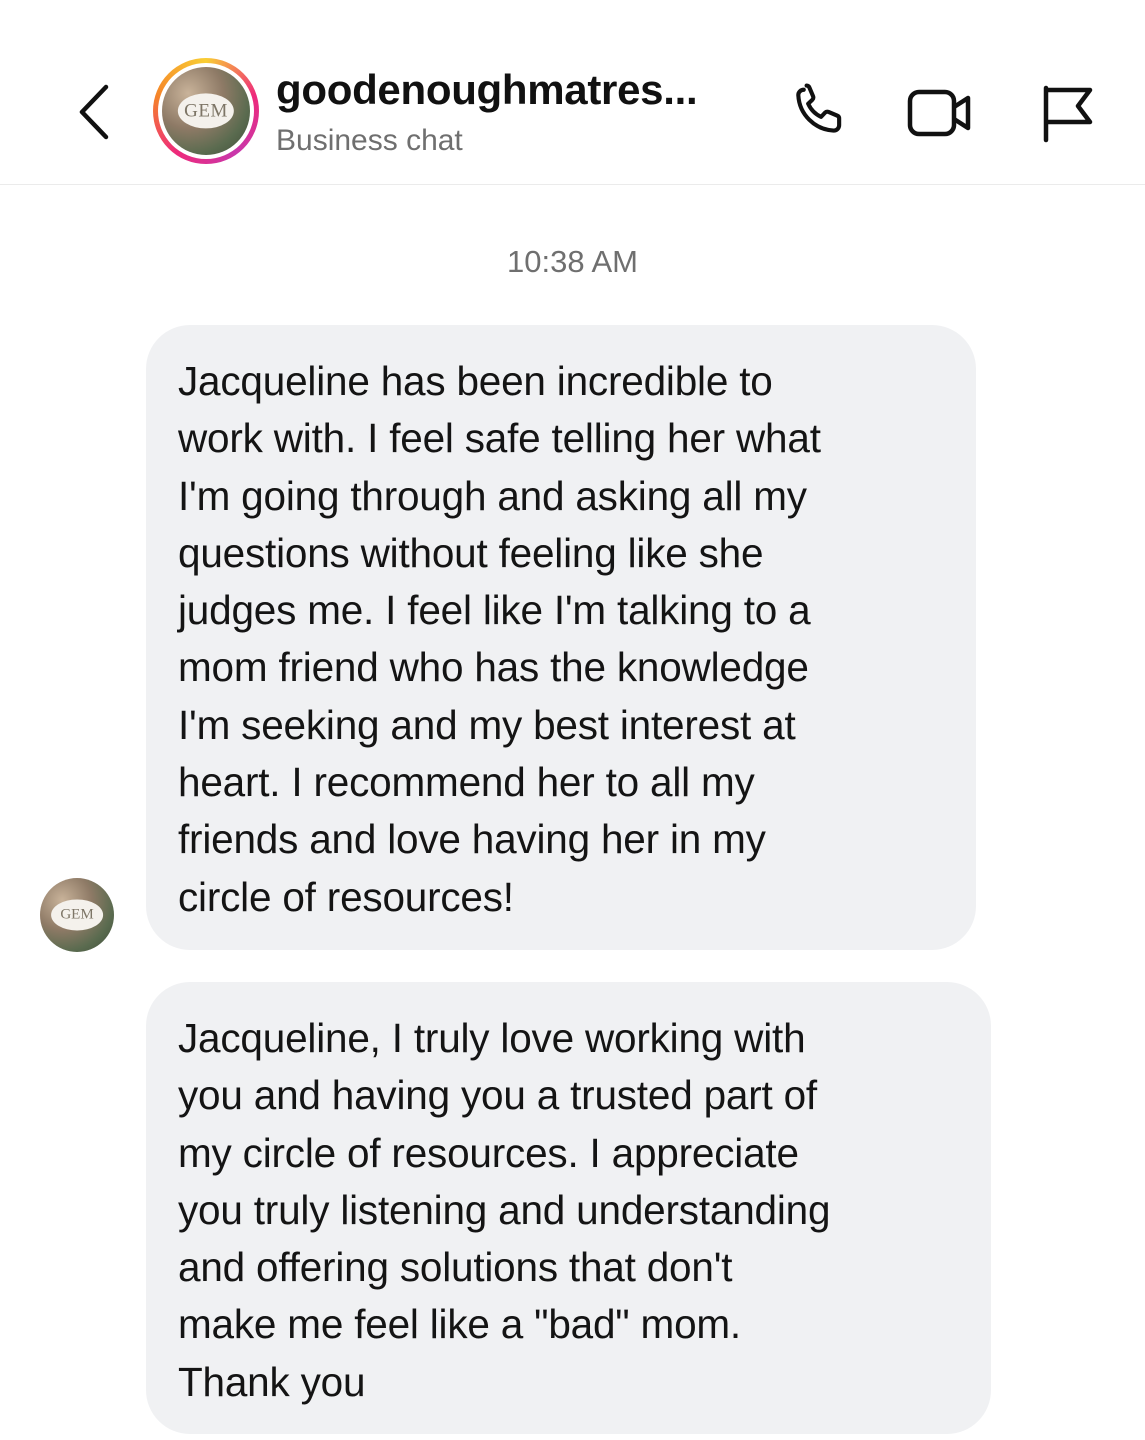 The width and height of the screenshot is (1145, 1440). I want to click on message-line: Jacqueline, I truly love working with, so click(492, 1038).